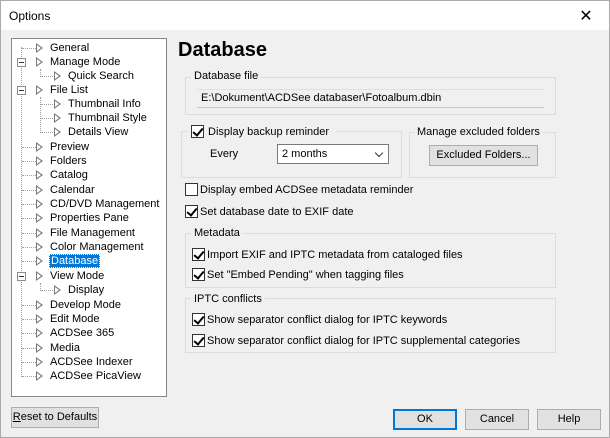 This screenshot has height=438, width=610. What do you see at coordinates (72, 190) in the screenshot?
I see `tree-item-label: Calendar` at bounding box center [72, 190].